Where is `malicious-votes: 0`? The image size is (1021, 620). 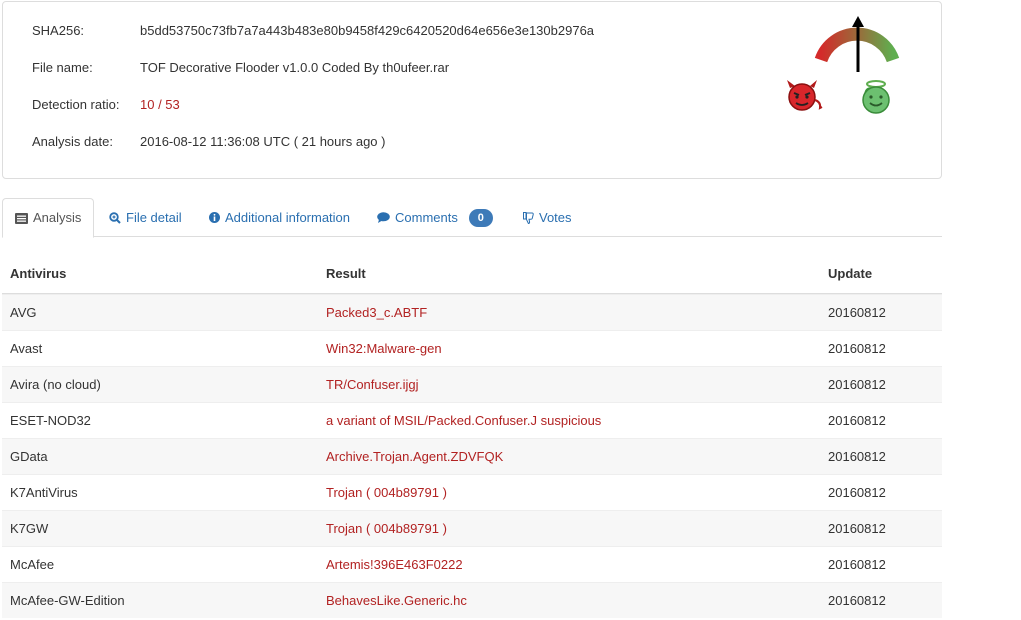
malicious-votes: 0 is located at coordinates (803, 97).